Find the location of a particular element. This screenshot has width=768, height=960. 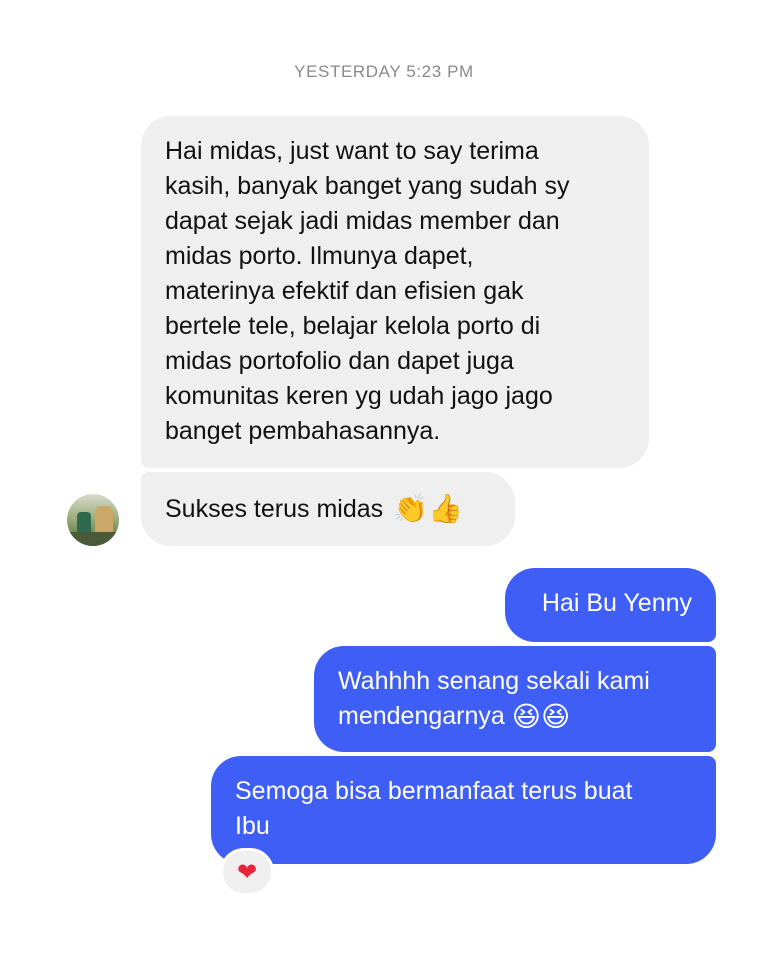

outgoing-message-bubble: Hai Bu Yenny is located at coordinates (610, 605).